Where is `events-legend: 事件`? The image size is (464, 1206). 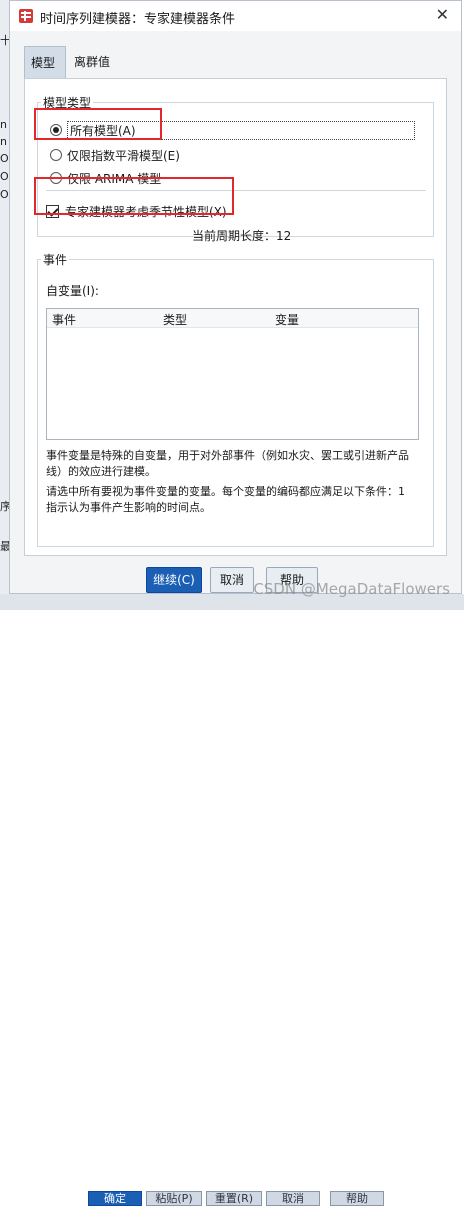 events-legend: 事件 is located at coordinates (55, 260).